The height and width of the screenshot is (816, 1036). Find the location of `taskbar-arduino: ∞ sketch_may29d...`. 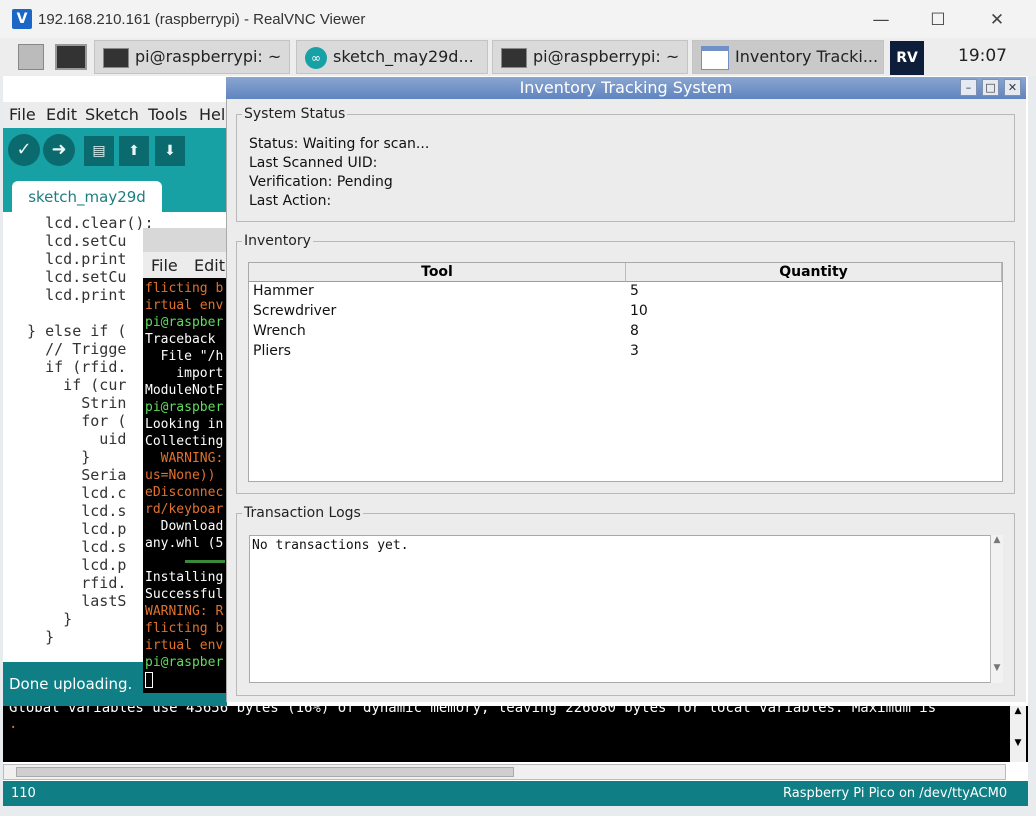

taskbar-arduino: ∞ sketch_may29d... is located at coordinates (392, 57).